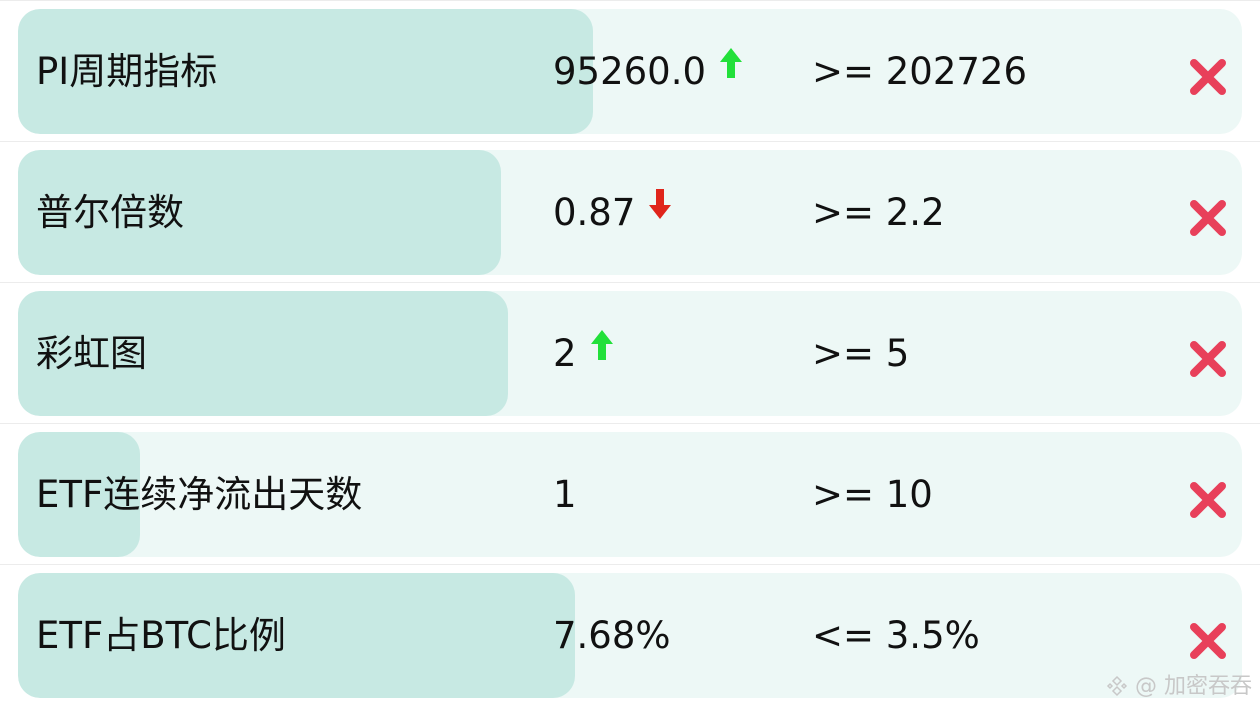  What do you see at coordinates (878, 212) in the screenshot?
I see `indicator-target: >= 2.2` at bounding box center [878, 212].